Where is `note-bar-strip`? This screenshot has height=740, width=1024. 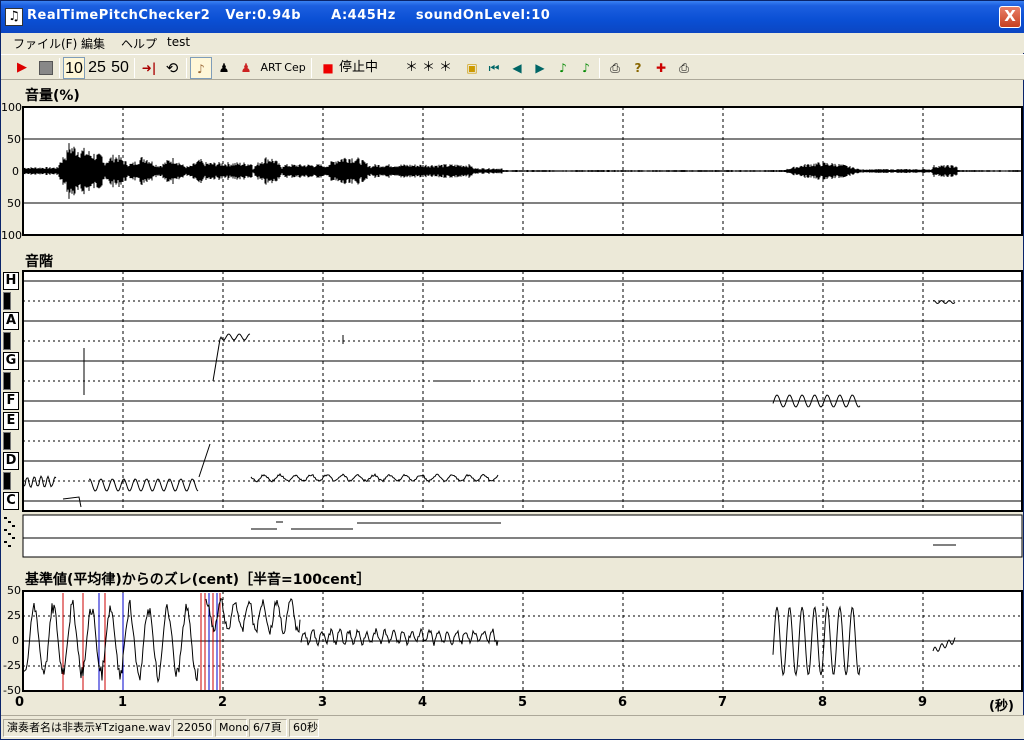
note-bar-strip is located at coordinates (522, 536).